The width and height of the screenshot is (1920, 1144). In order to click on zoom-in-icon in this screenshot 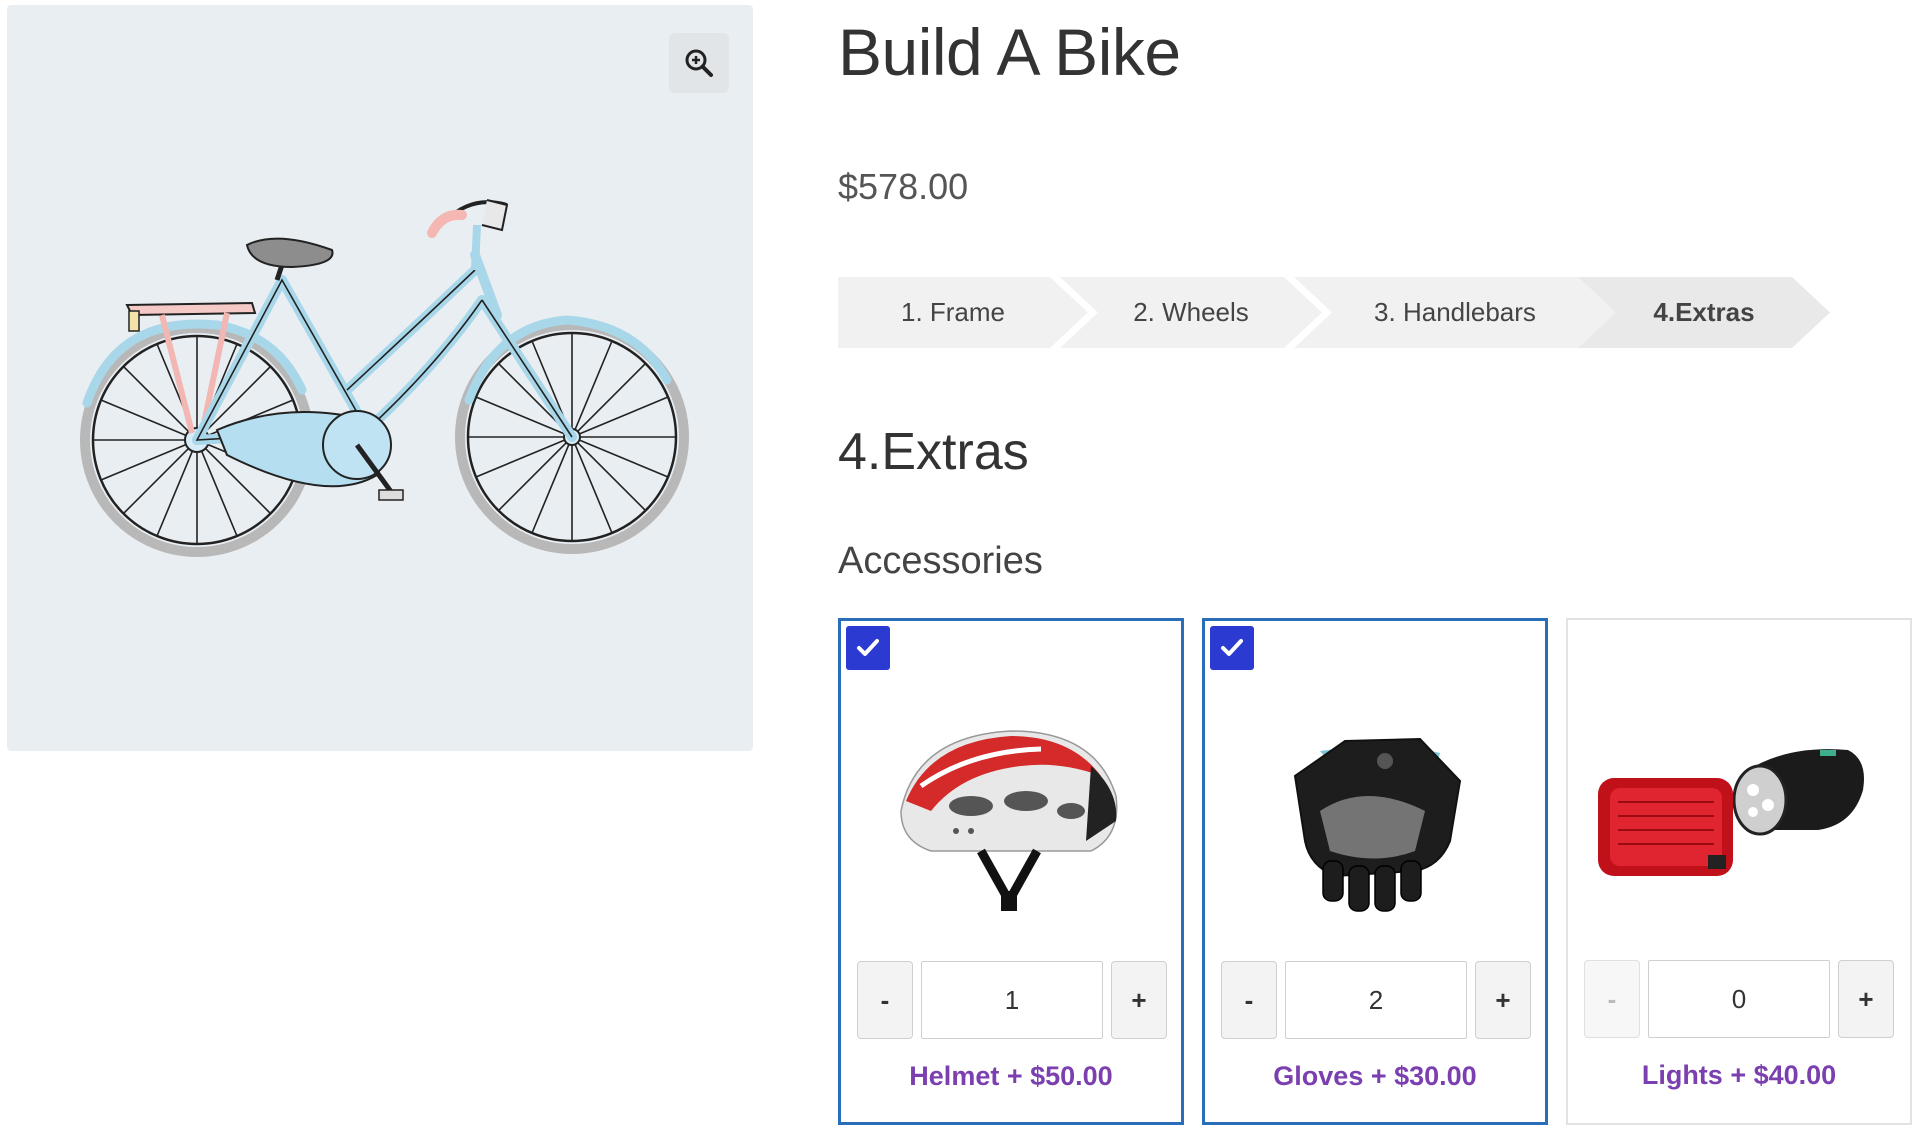, I will do `click(699, 63)`.